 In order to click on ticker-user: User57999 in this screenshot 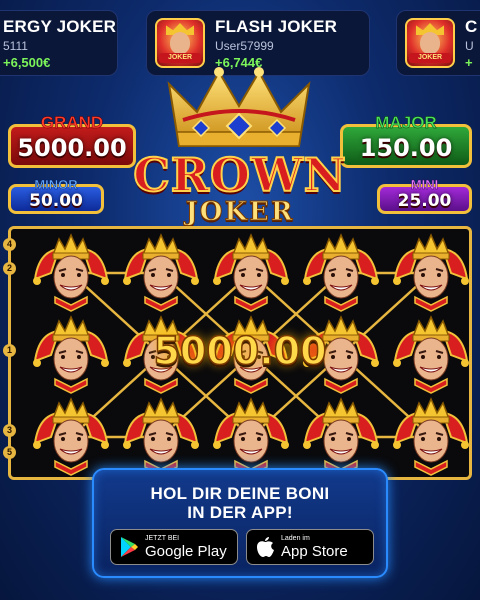, I will do `click(244, 45)`.